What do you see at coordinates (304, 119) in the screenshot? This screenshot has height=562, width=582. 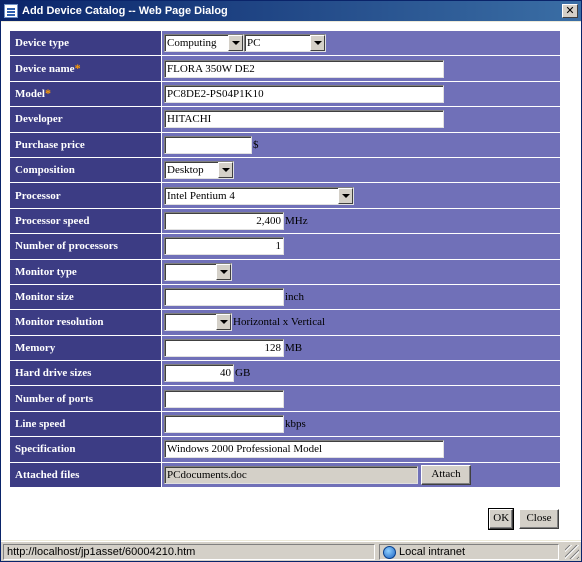 I see `developer-input: HITACHI` at bounding box center [304, 119].